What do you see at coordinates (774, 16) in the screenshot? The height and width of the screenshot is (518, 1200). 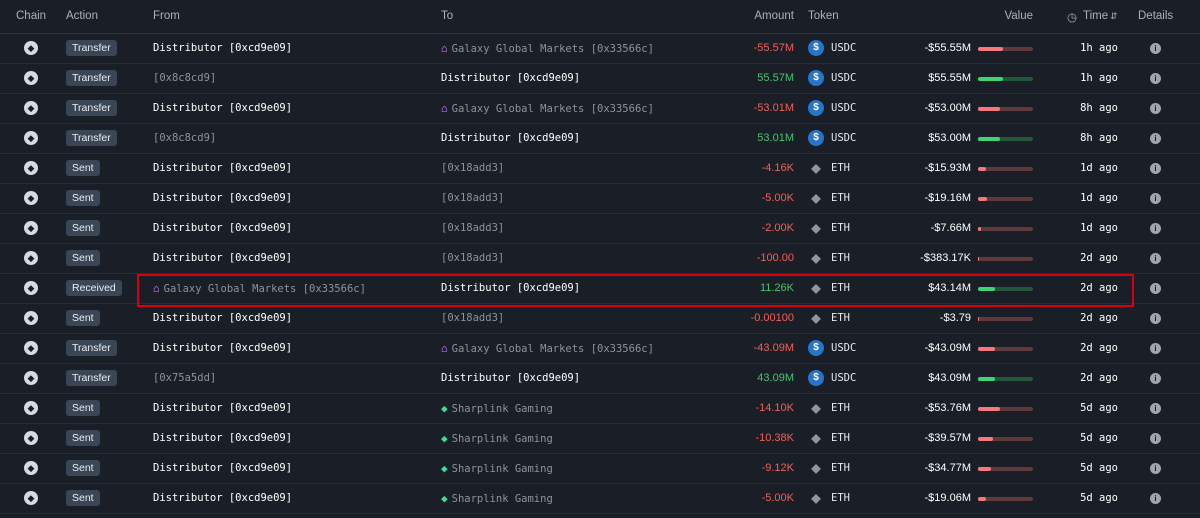 I see `header-amount: Amount` at bounding box center [774, 16].